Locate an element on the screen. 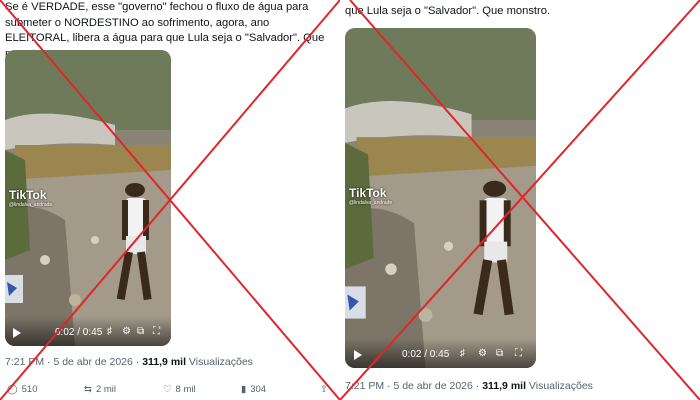 Image resolution: width=700 pixels, height=400 pixels. share-button: ⇧ is located at coordinates (324, 389).